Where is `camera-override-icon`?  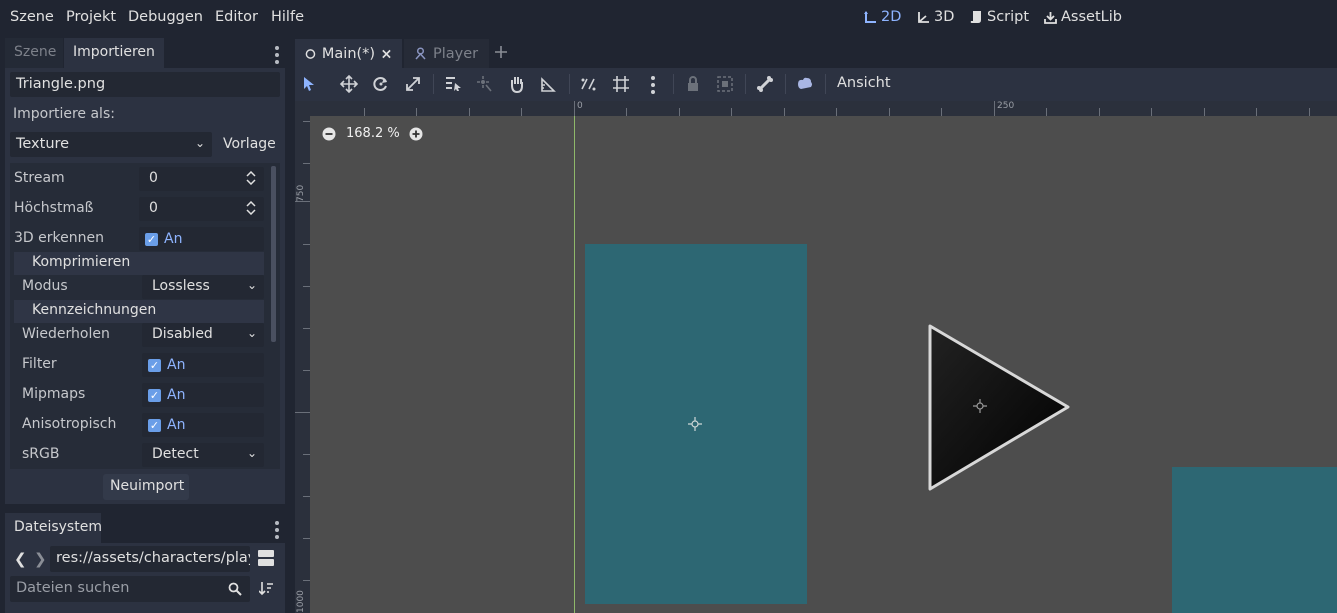 camera-override-icon is located at coordinates (805, 84).